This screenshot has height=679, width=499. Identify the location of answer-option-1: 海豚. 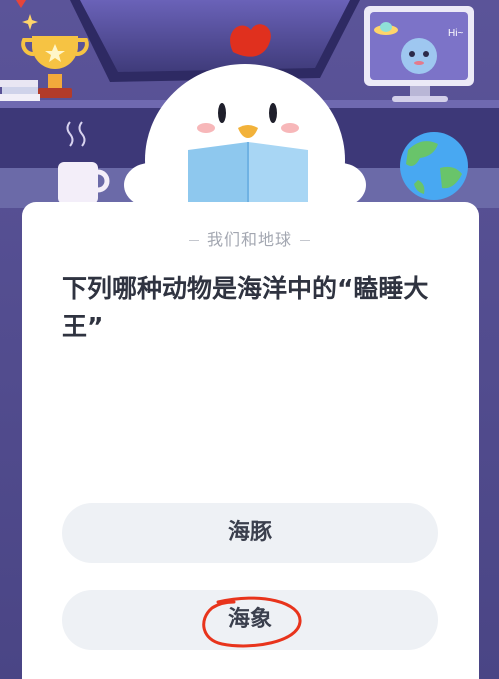
(250, 533).